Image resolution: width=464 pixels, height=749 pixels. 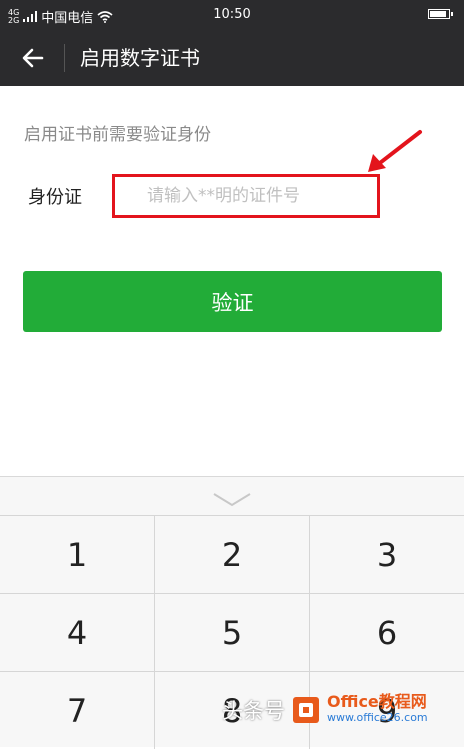 I want to click on keypad-row: 456, so click(x=232, y=632).